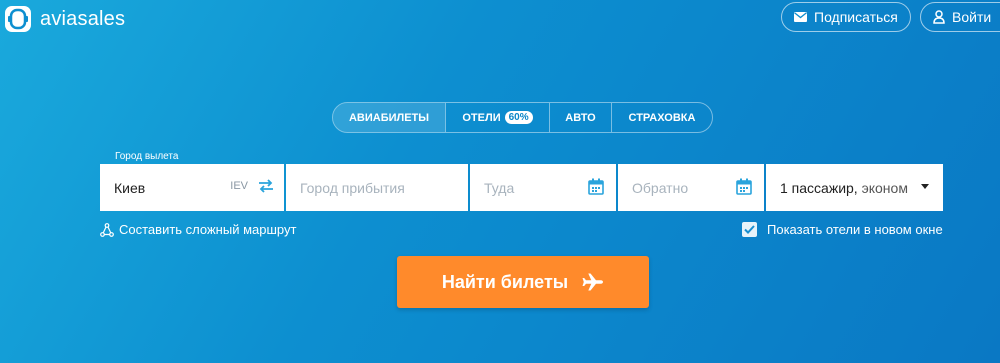 The image size is (1000, 363). Describe the element at coordinates (499, 187) in the screenshot. I see `depart-placeholder: Туда` at that location.